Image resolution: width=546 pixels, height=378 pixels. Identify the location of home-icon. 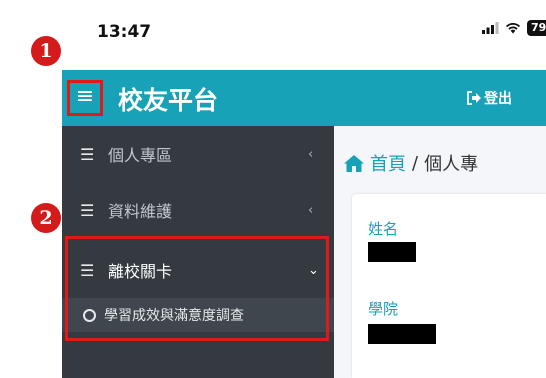
(354, 163).